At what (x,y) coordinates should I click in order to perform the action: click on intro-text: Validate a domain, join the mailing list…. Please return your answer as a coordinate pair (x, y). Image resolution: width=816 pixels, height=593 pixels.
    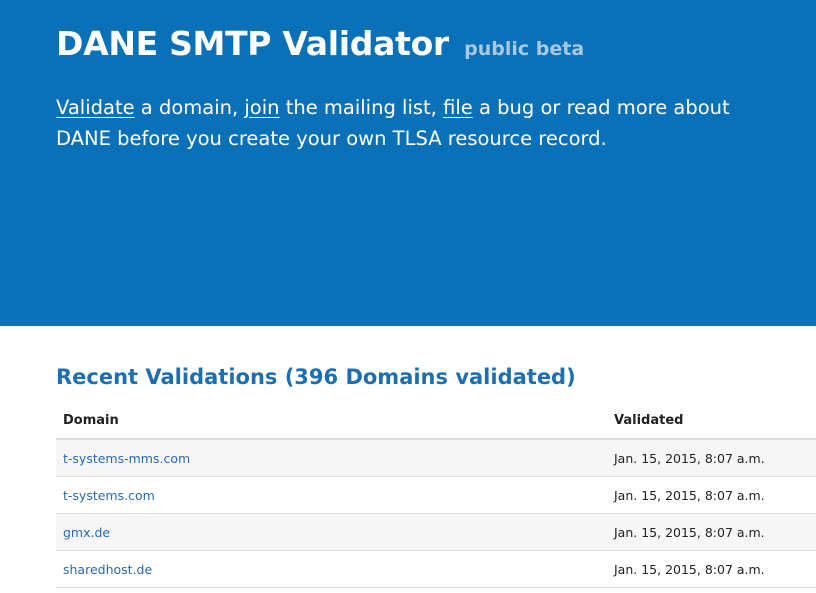
    Looking at the image, I should click on (406, 123).